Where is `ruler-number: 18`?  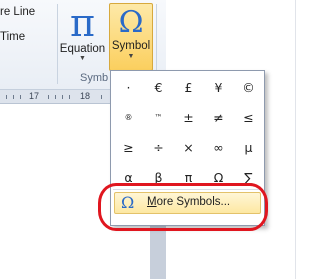 ruler-number: 18 is located at coordinates (85, 96).